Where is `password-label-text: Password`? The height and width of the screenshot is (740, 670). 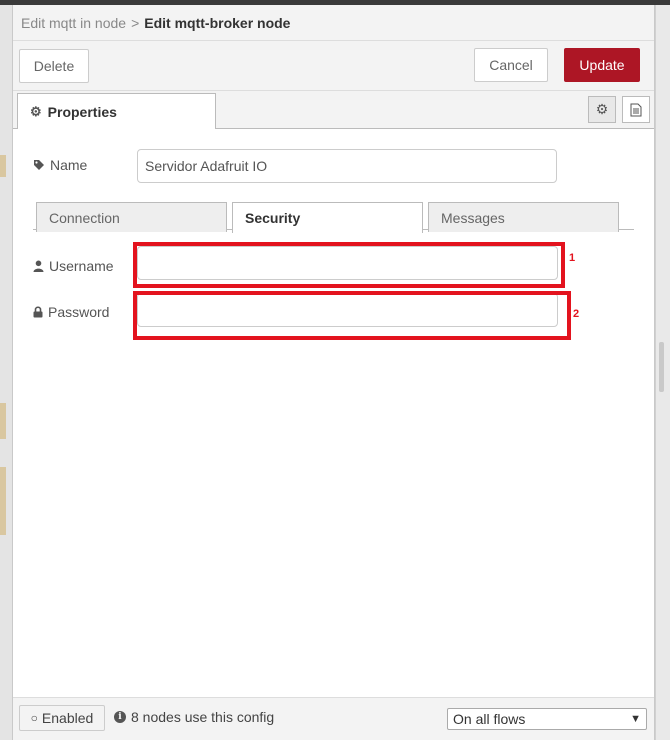 password-label-text: Password is located at coordinates (79, 312).